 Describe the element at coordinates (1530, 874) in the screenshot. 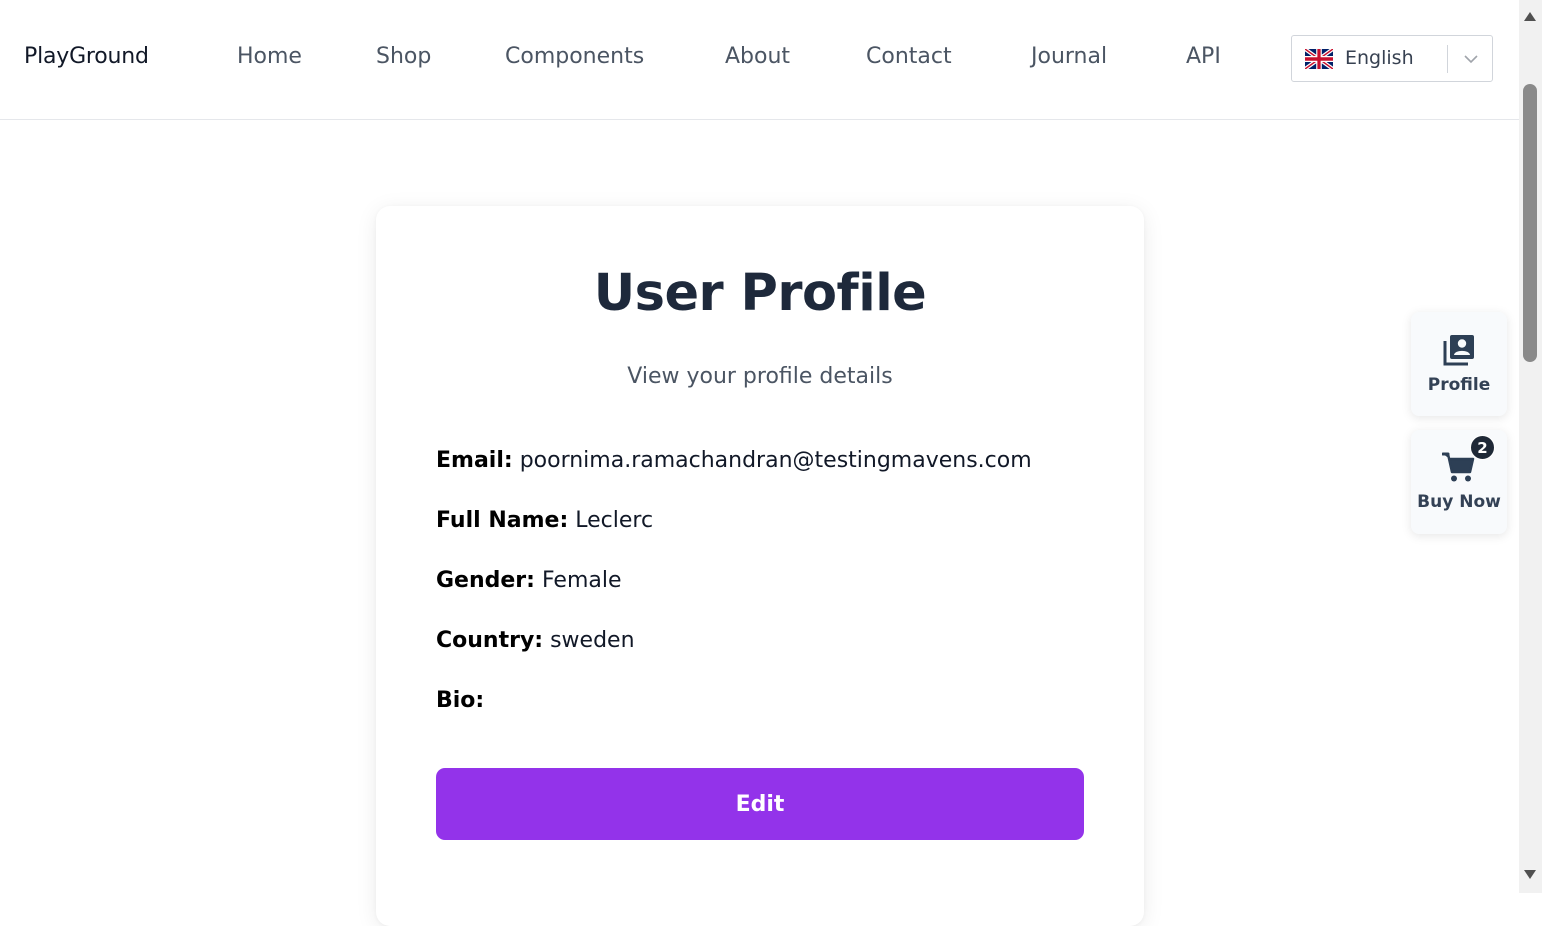

I see `scroll-down-arrow-icon` at that location.